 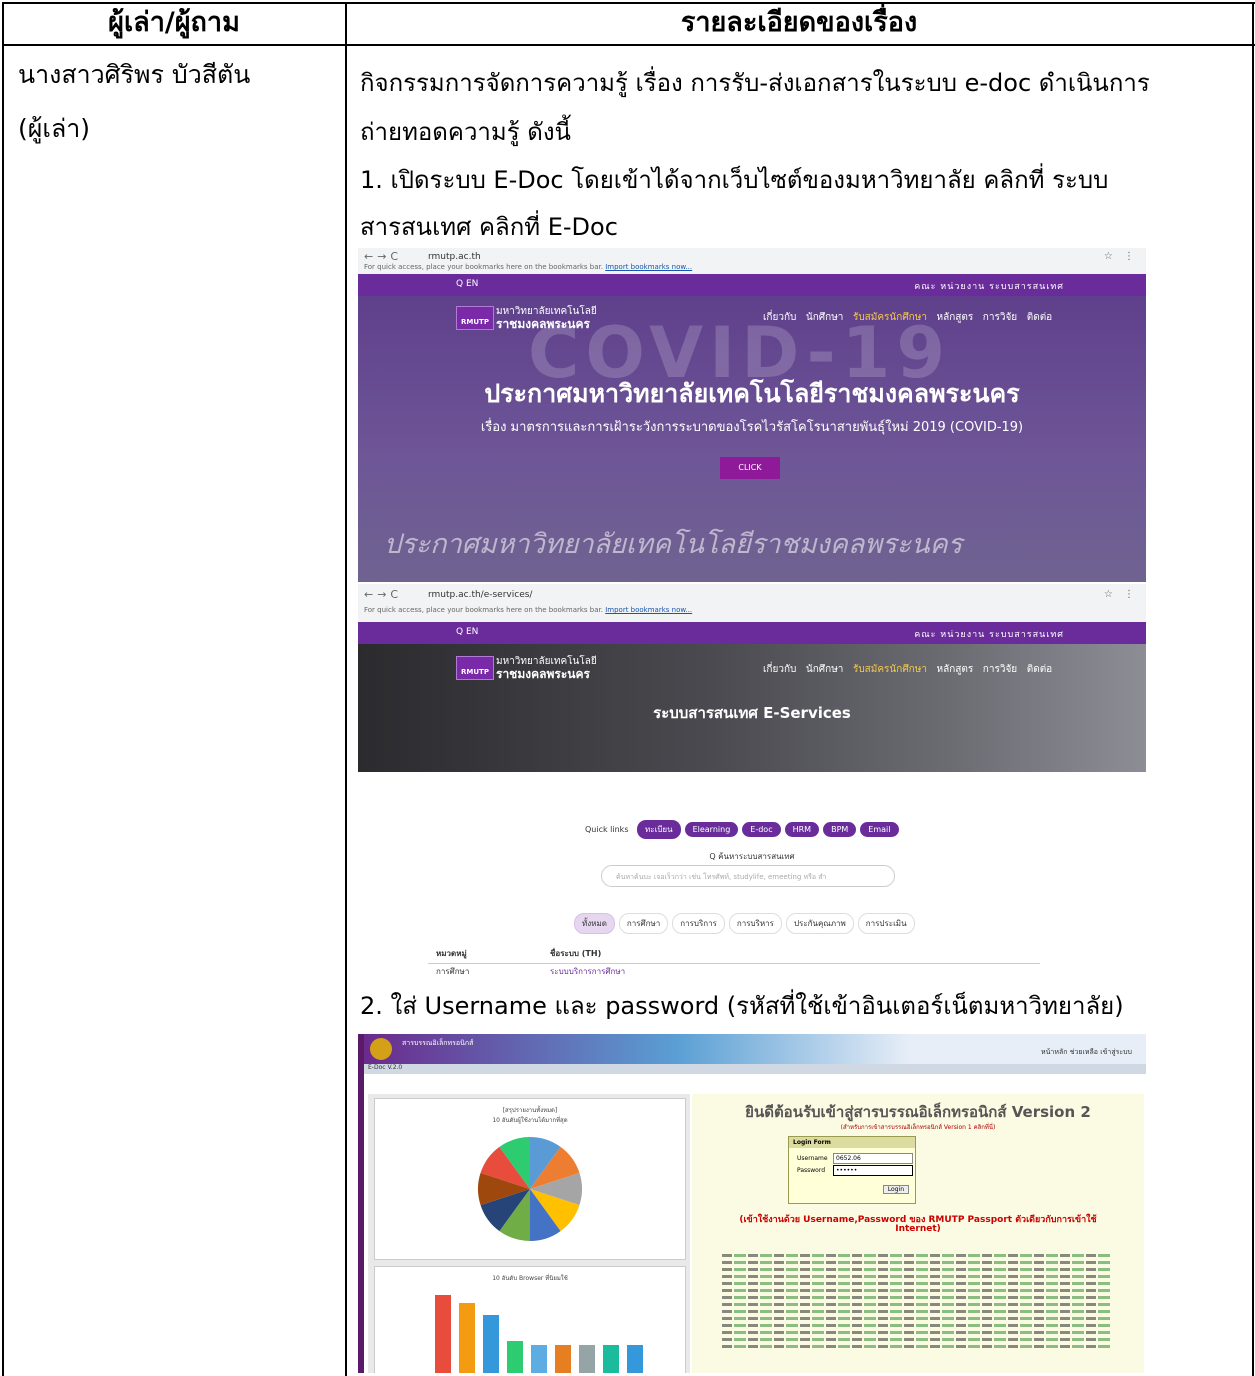 What do you see at coordinates (438, 1043) in the screenshot?
I see `edoc-header-title: สารบรรณอิเล็กทรอนิกส์` at bounding box center [438, 1043].